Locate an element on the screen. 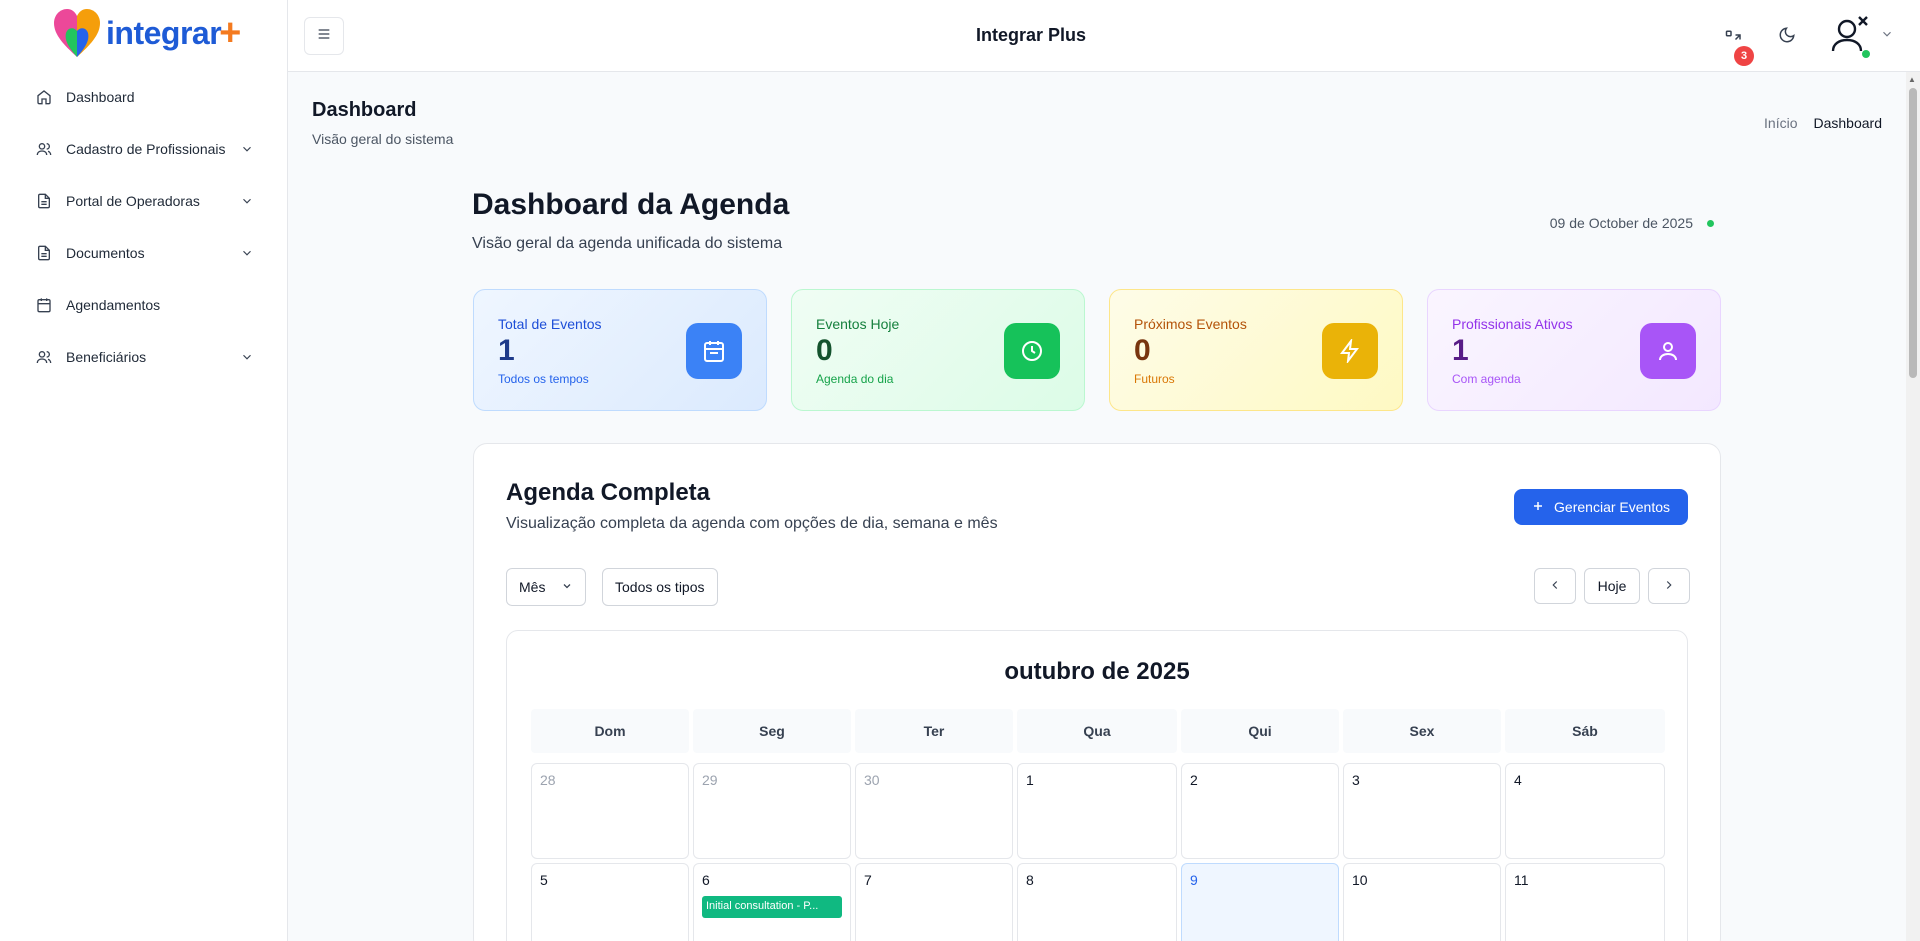  today-label: Hoje is located at coordinates (1612, 586).